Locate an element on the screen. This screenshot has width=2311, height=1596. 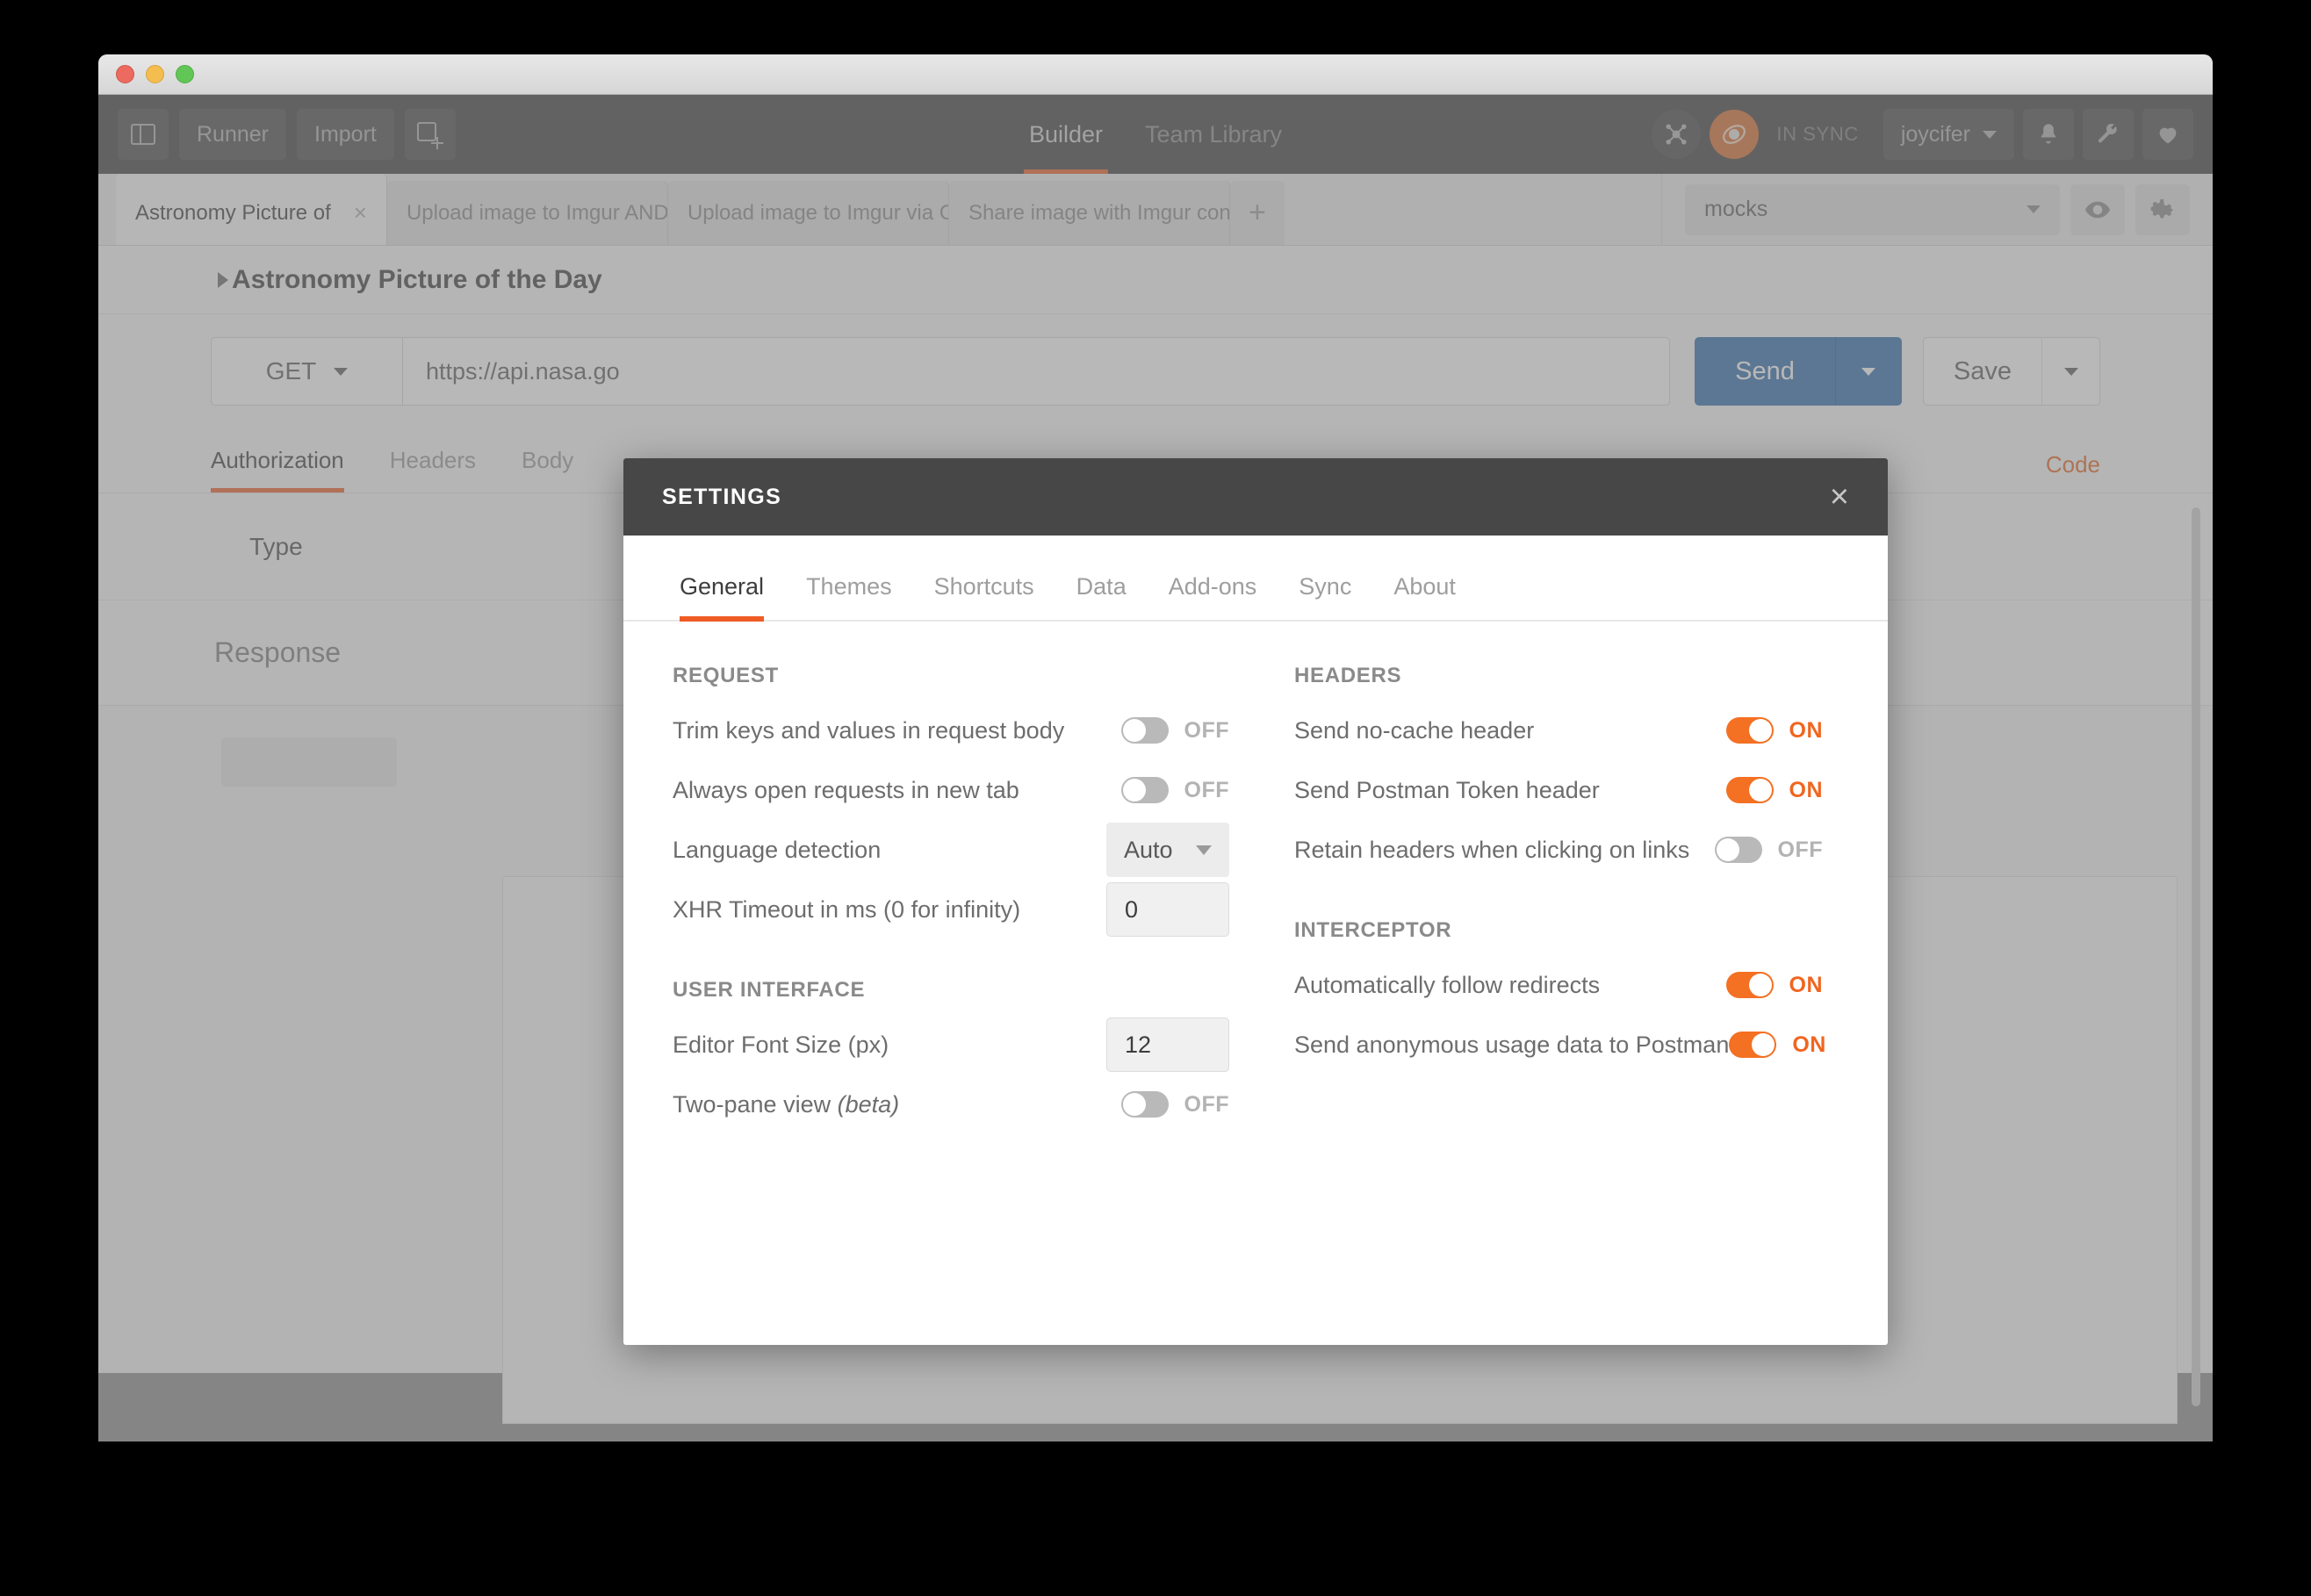
setting-follow-redirects: Automatically follow redirects ON is located at coordinates (1553, 985).